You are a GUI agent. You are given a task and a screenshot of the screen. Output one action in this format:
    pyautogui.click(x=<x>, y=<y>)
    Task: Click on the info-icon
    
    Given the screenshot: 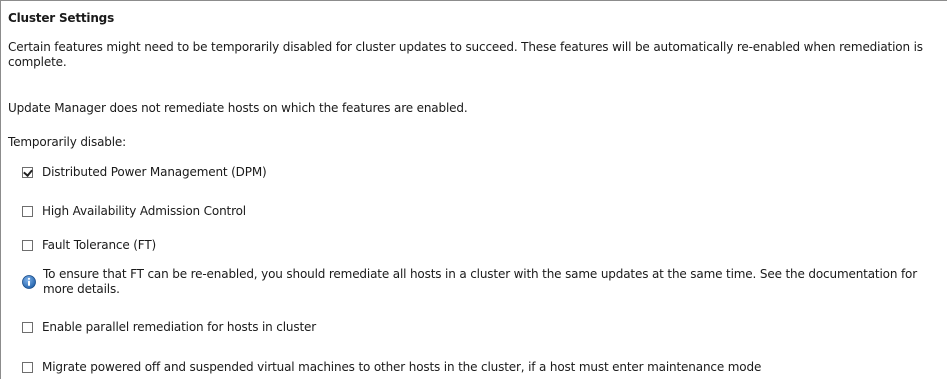 What is the action you would take?
    pyautogui.click(x=29, y=282)
    